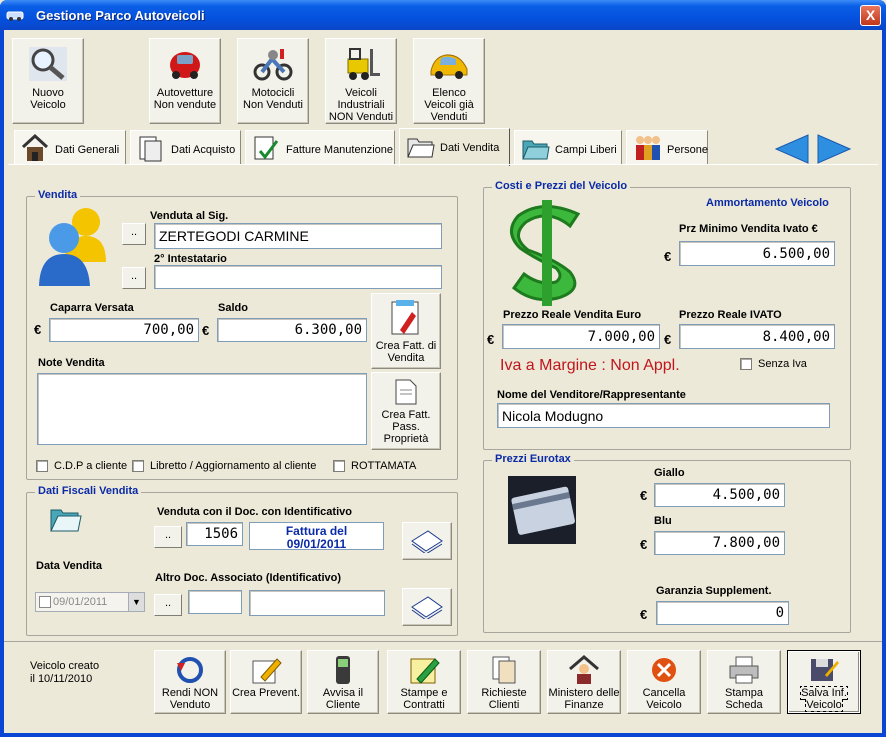 This screenshot has width=886, height=737. Describe the element at coordinates (202, 409) in the screenshot. I see `notes-textarea` at that location.